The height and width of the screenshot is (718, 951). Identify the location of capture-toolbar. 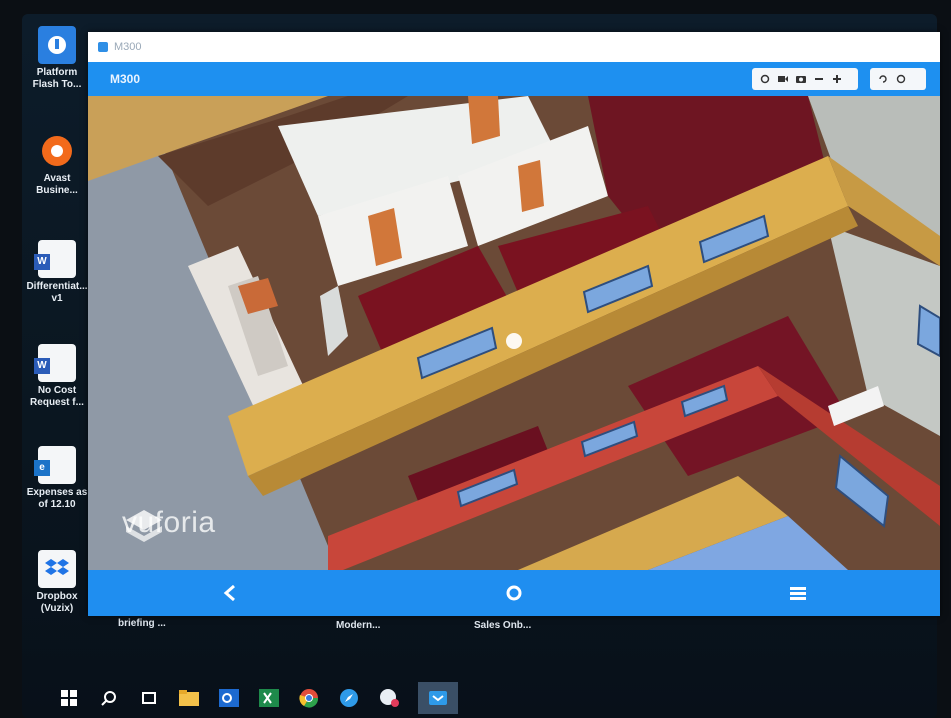
(898, 79).